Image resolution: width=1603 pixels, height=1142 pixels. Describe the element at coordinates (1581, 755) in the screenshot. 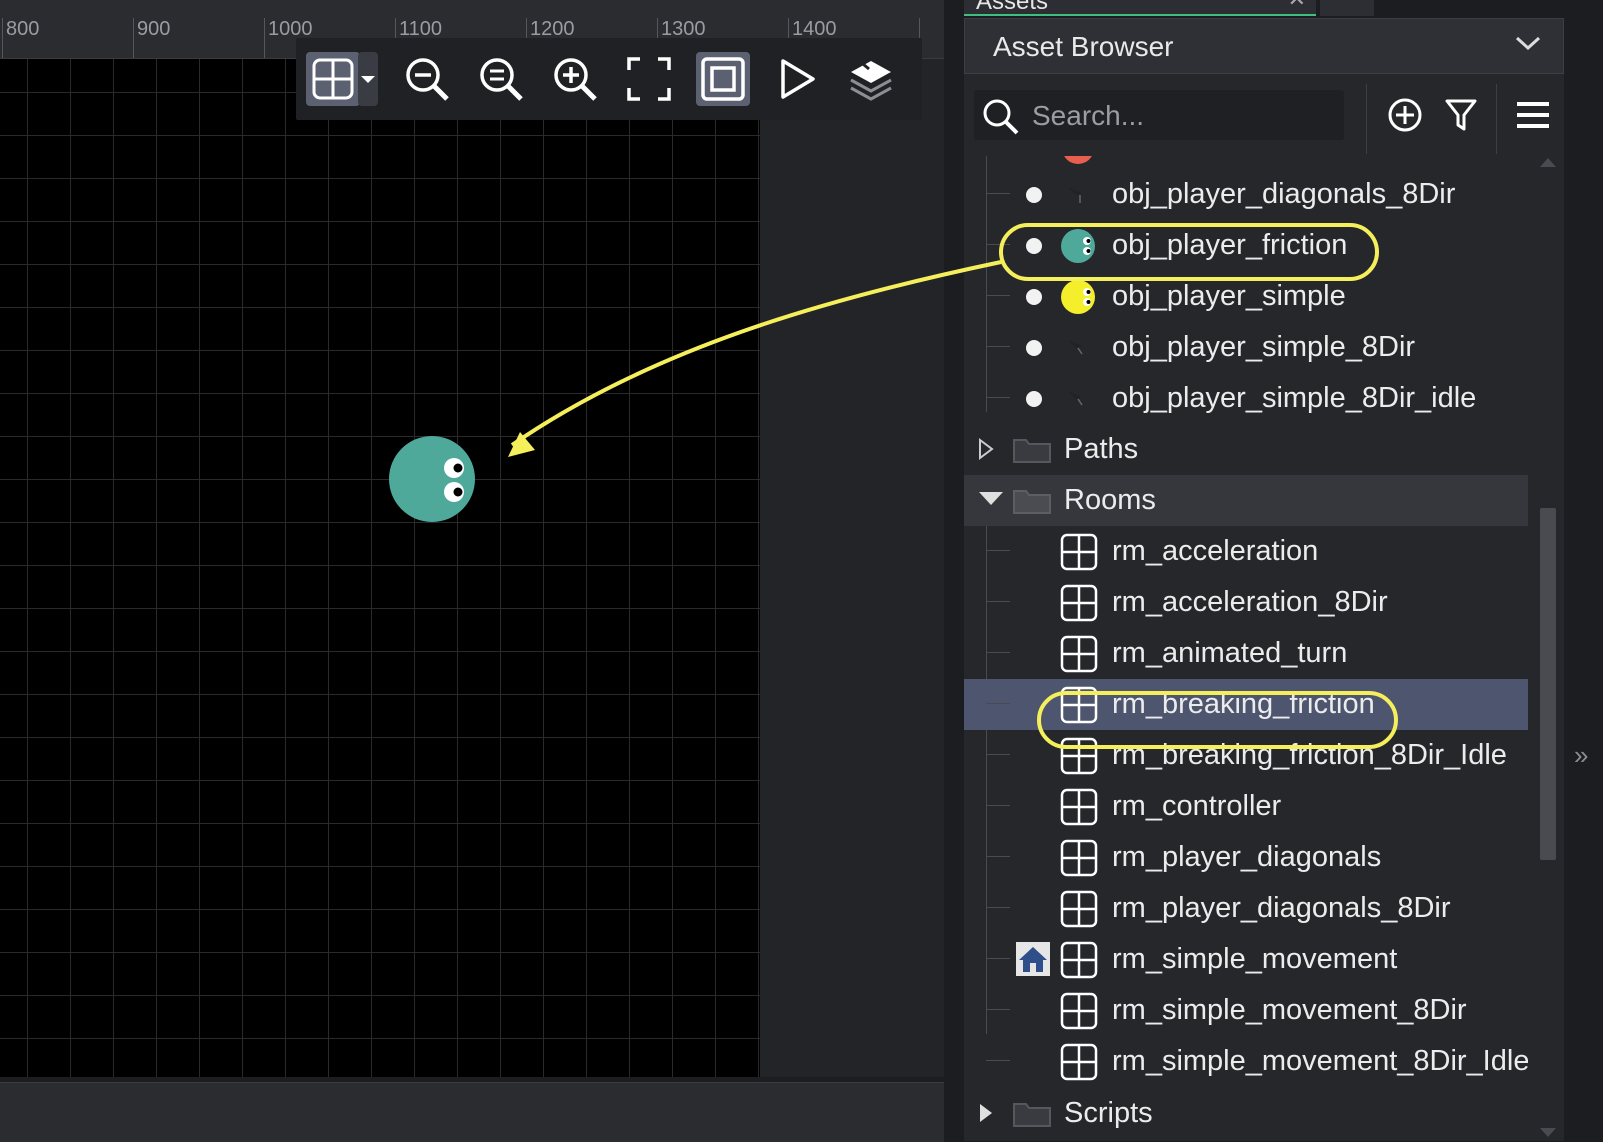

I see `expand-panel-icon: »` at that location.